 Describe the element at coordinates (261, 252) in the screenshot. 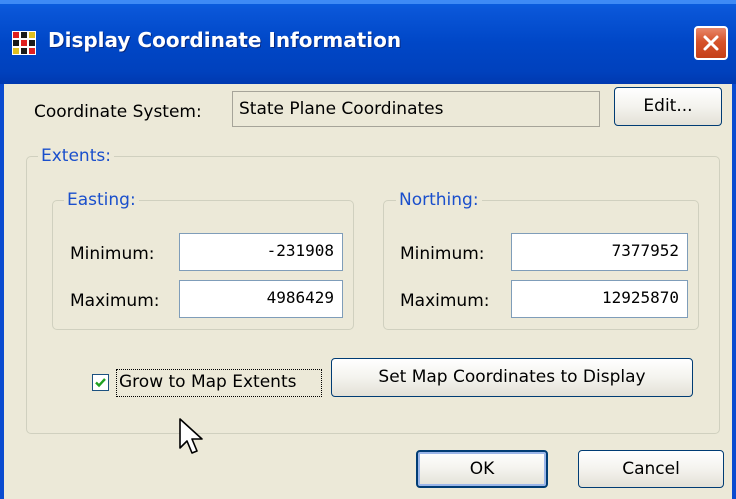

I see `easting-minimum-input: -231908` at that location.